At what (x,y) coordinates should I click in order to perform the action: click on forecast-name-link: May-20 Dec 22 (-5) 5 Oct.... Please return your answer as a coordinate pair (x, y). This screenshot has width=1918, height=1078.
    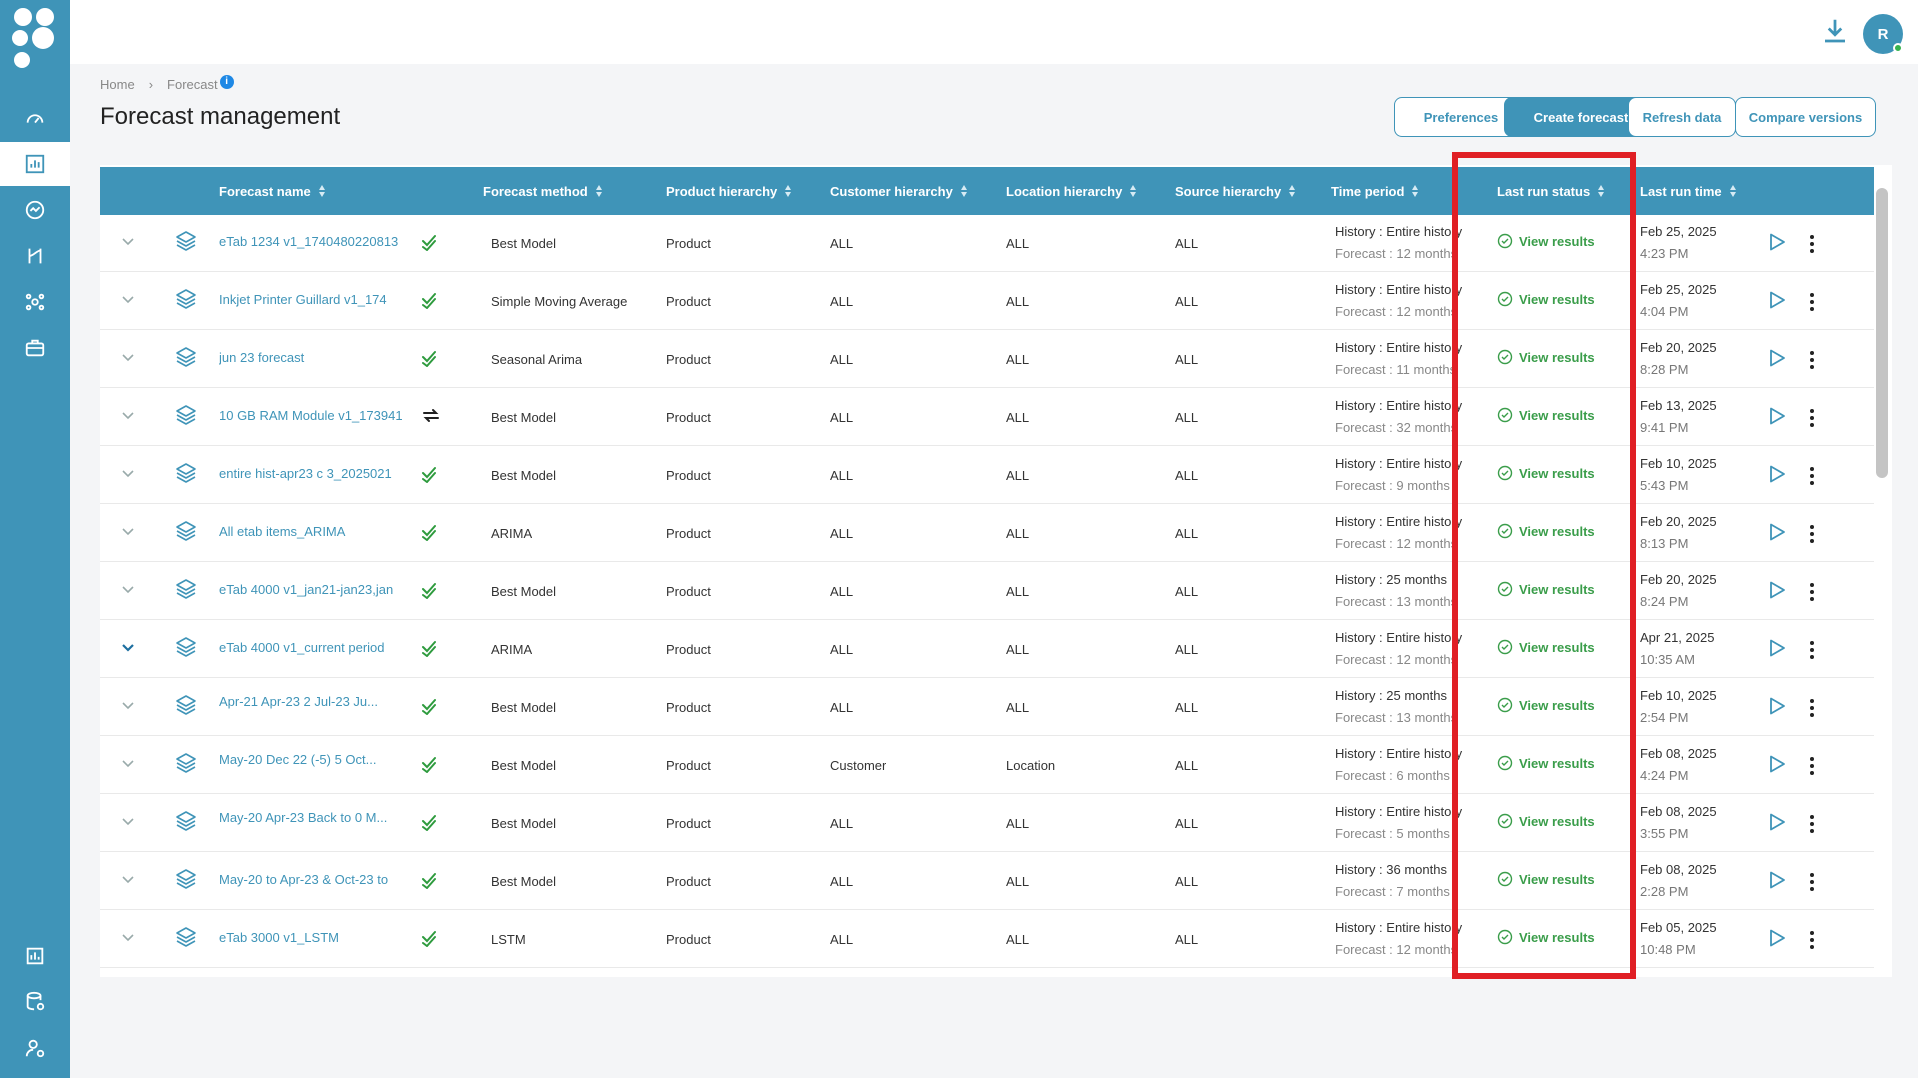
    Looking at the image, I should click on (319, 771).